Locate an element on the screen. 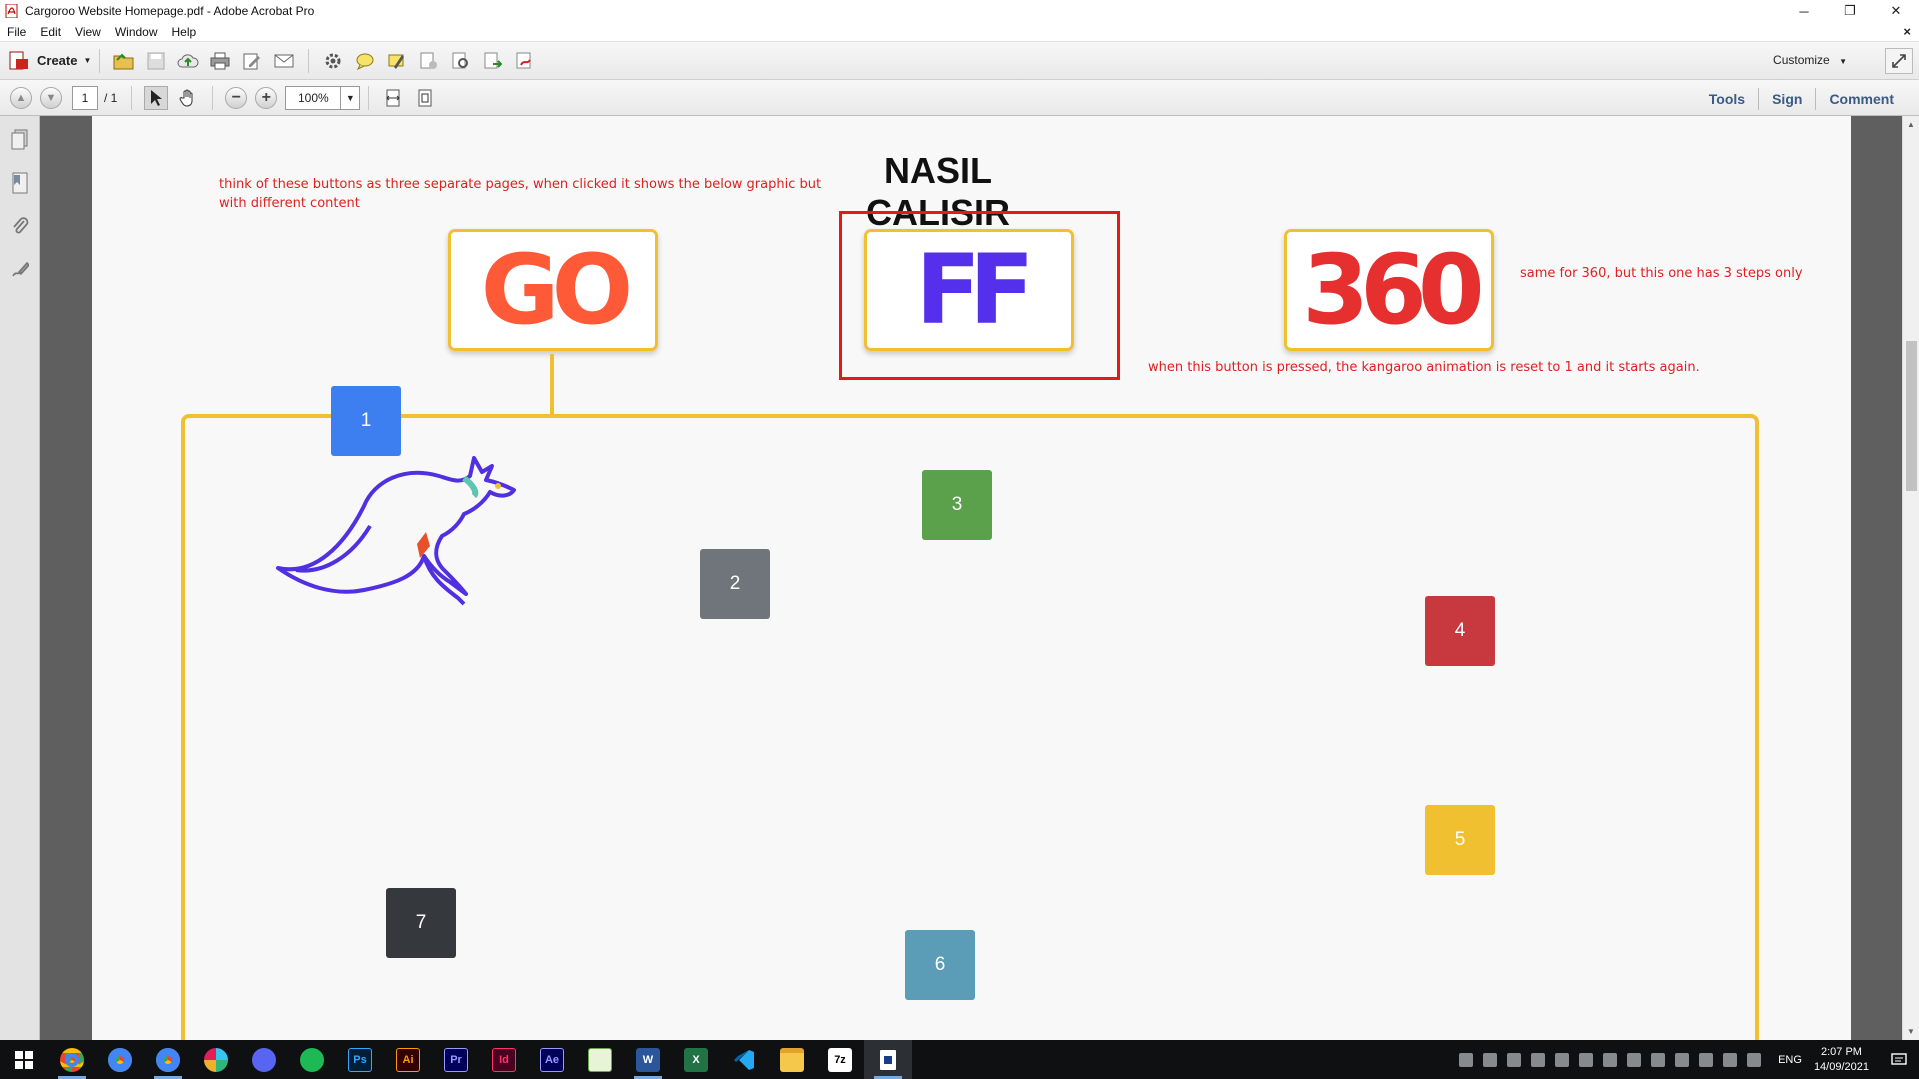 This screenshot has width=1919, height=1079. stamp-button is located at coordinates (429, 61).